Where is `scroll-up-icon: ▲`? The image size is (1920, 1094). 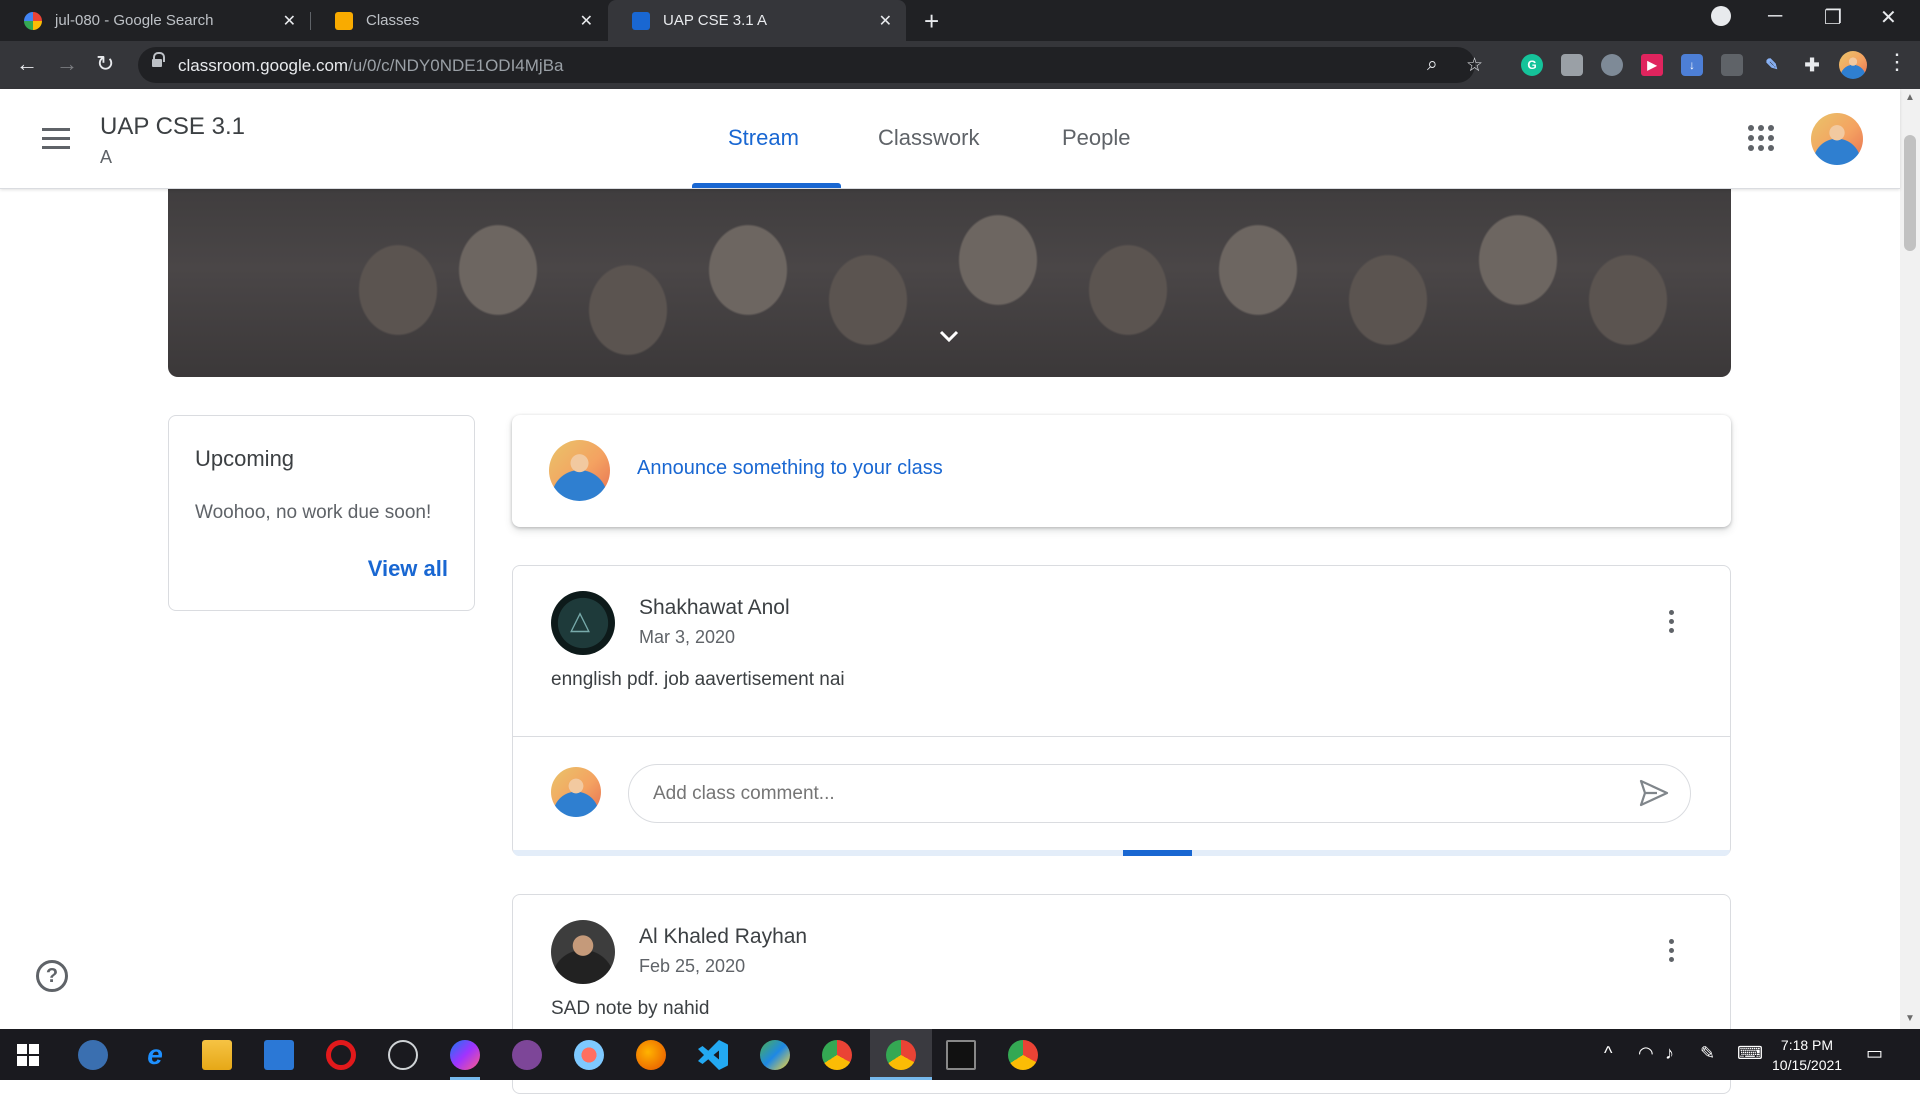 scroll-up-icon: ▲ is located at coordinates (1910, 97).